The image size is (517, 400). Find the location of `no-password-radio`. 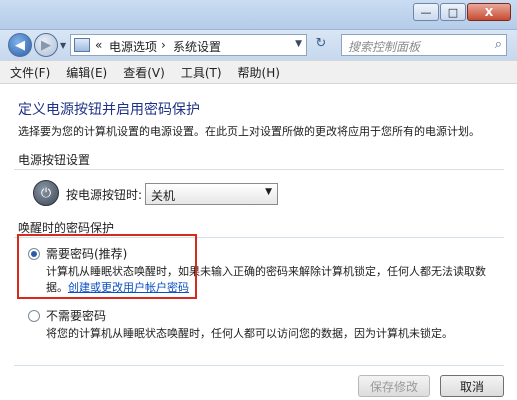

no-password-radio is located at coordinates (34, 316).